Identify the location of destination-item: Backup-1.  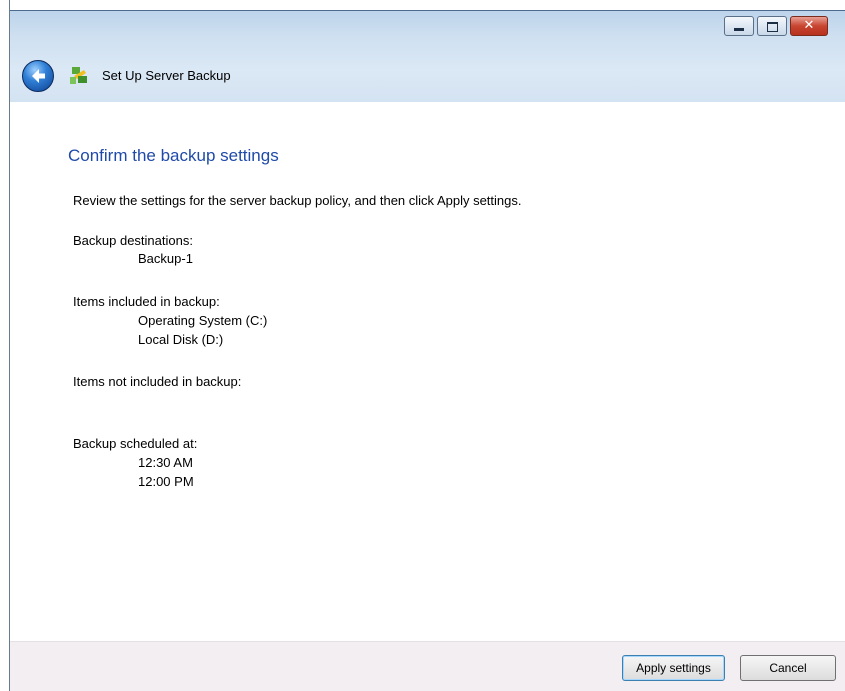
(165, 258).